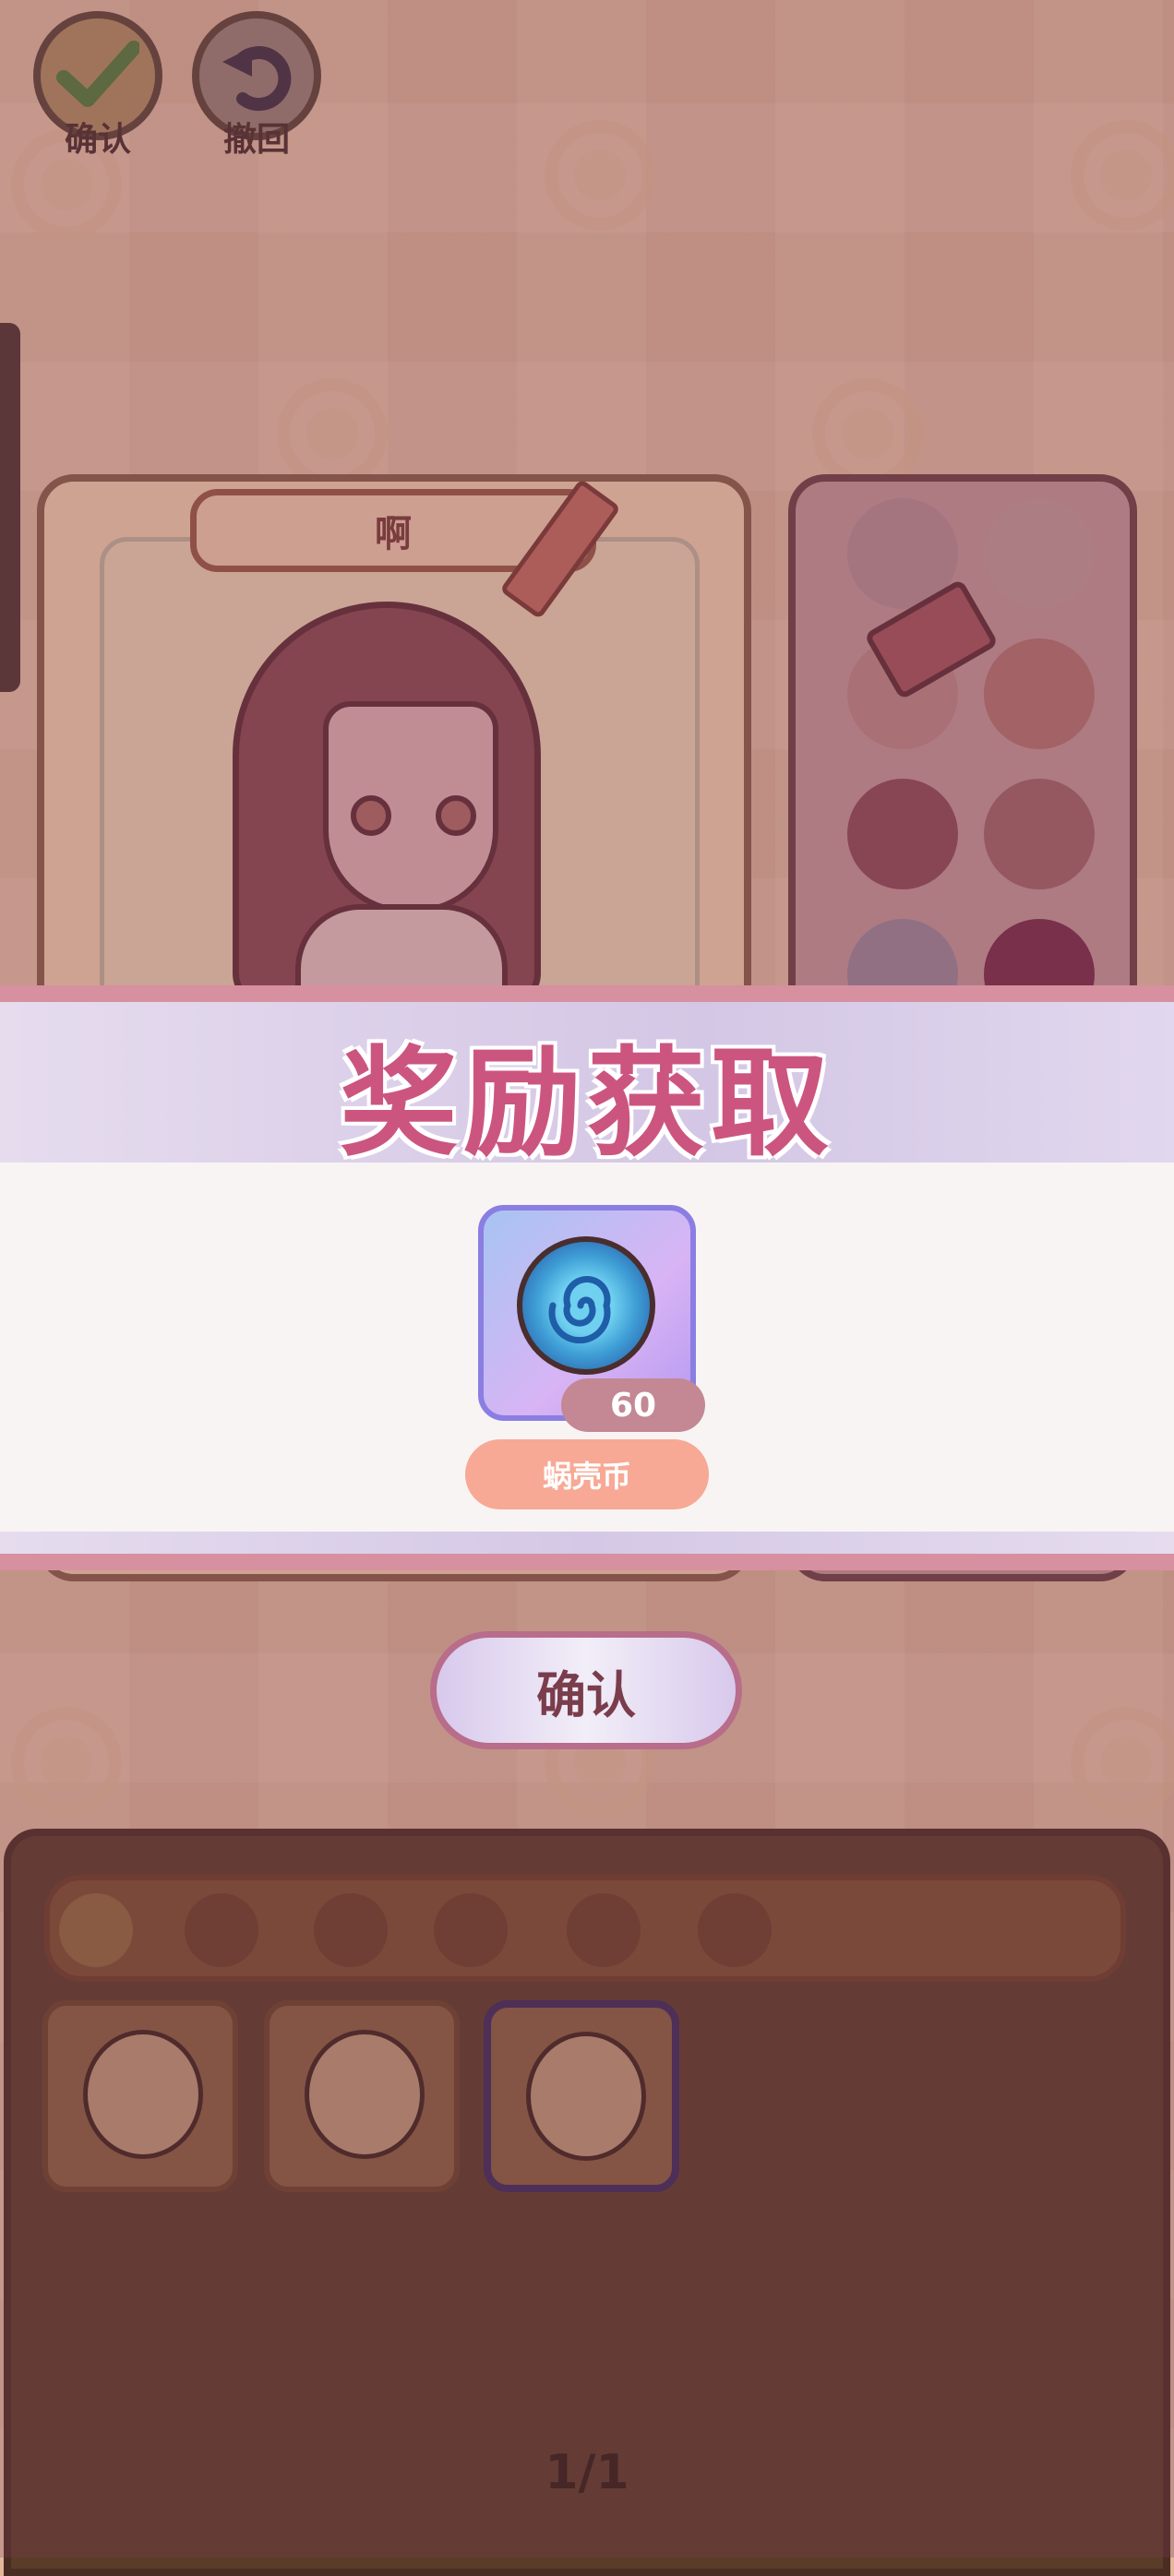  What do you see at coordinates (586, 1104) in the screenshot?
I see `reward-title: 奖励获取` at bounding box center [586, 1104].